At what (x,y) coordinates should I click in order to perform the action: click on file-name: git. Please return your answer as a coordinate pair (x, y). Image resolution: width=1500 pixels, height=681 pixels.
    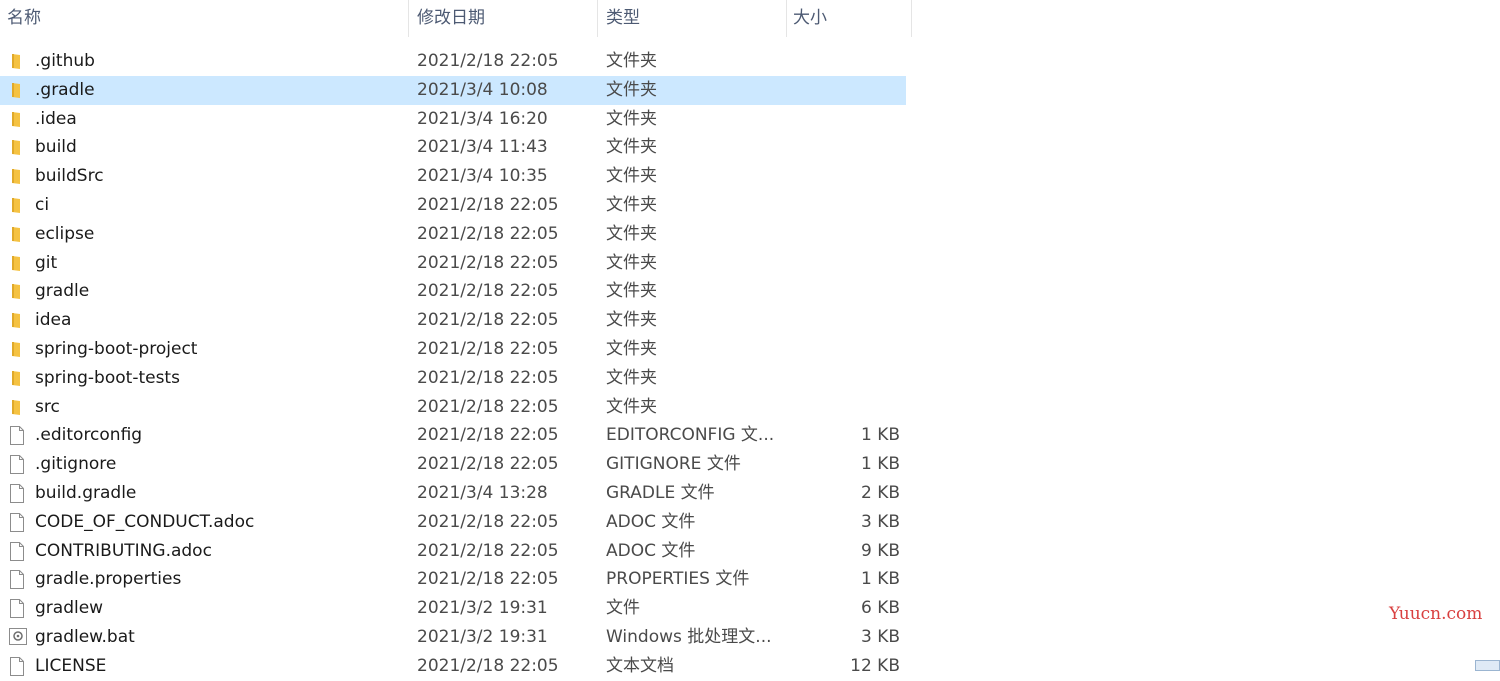
    Looking at the image, I should click on (46, 262).